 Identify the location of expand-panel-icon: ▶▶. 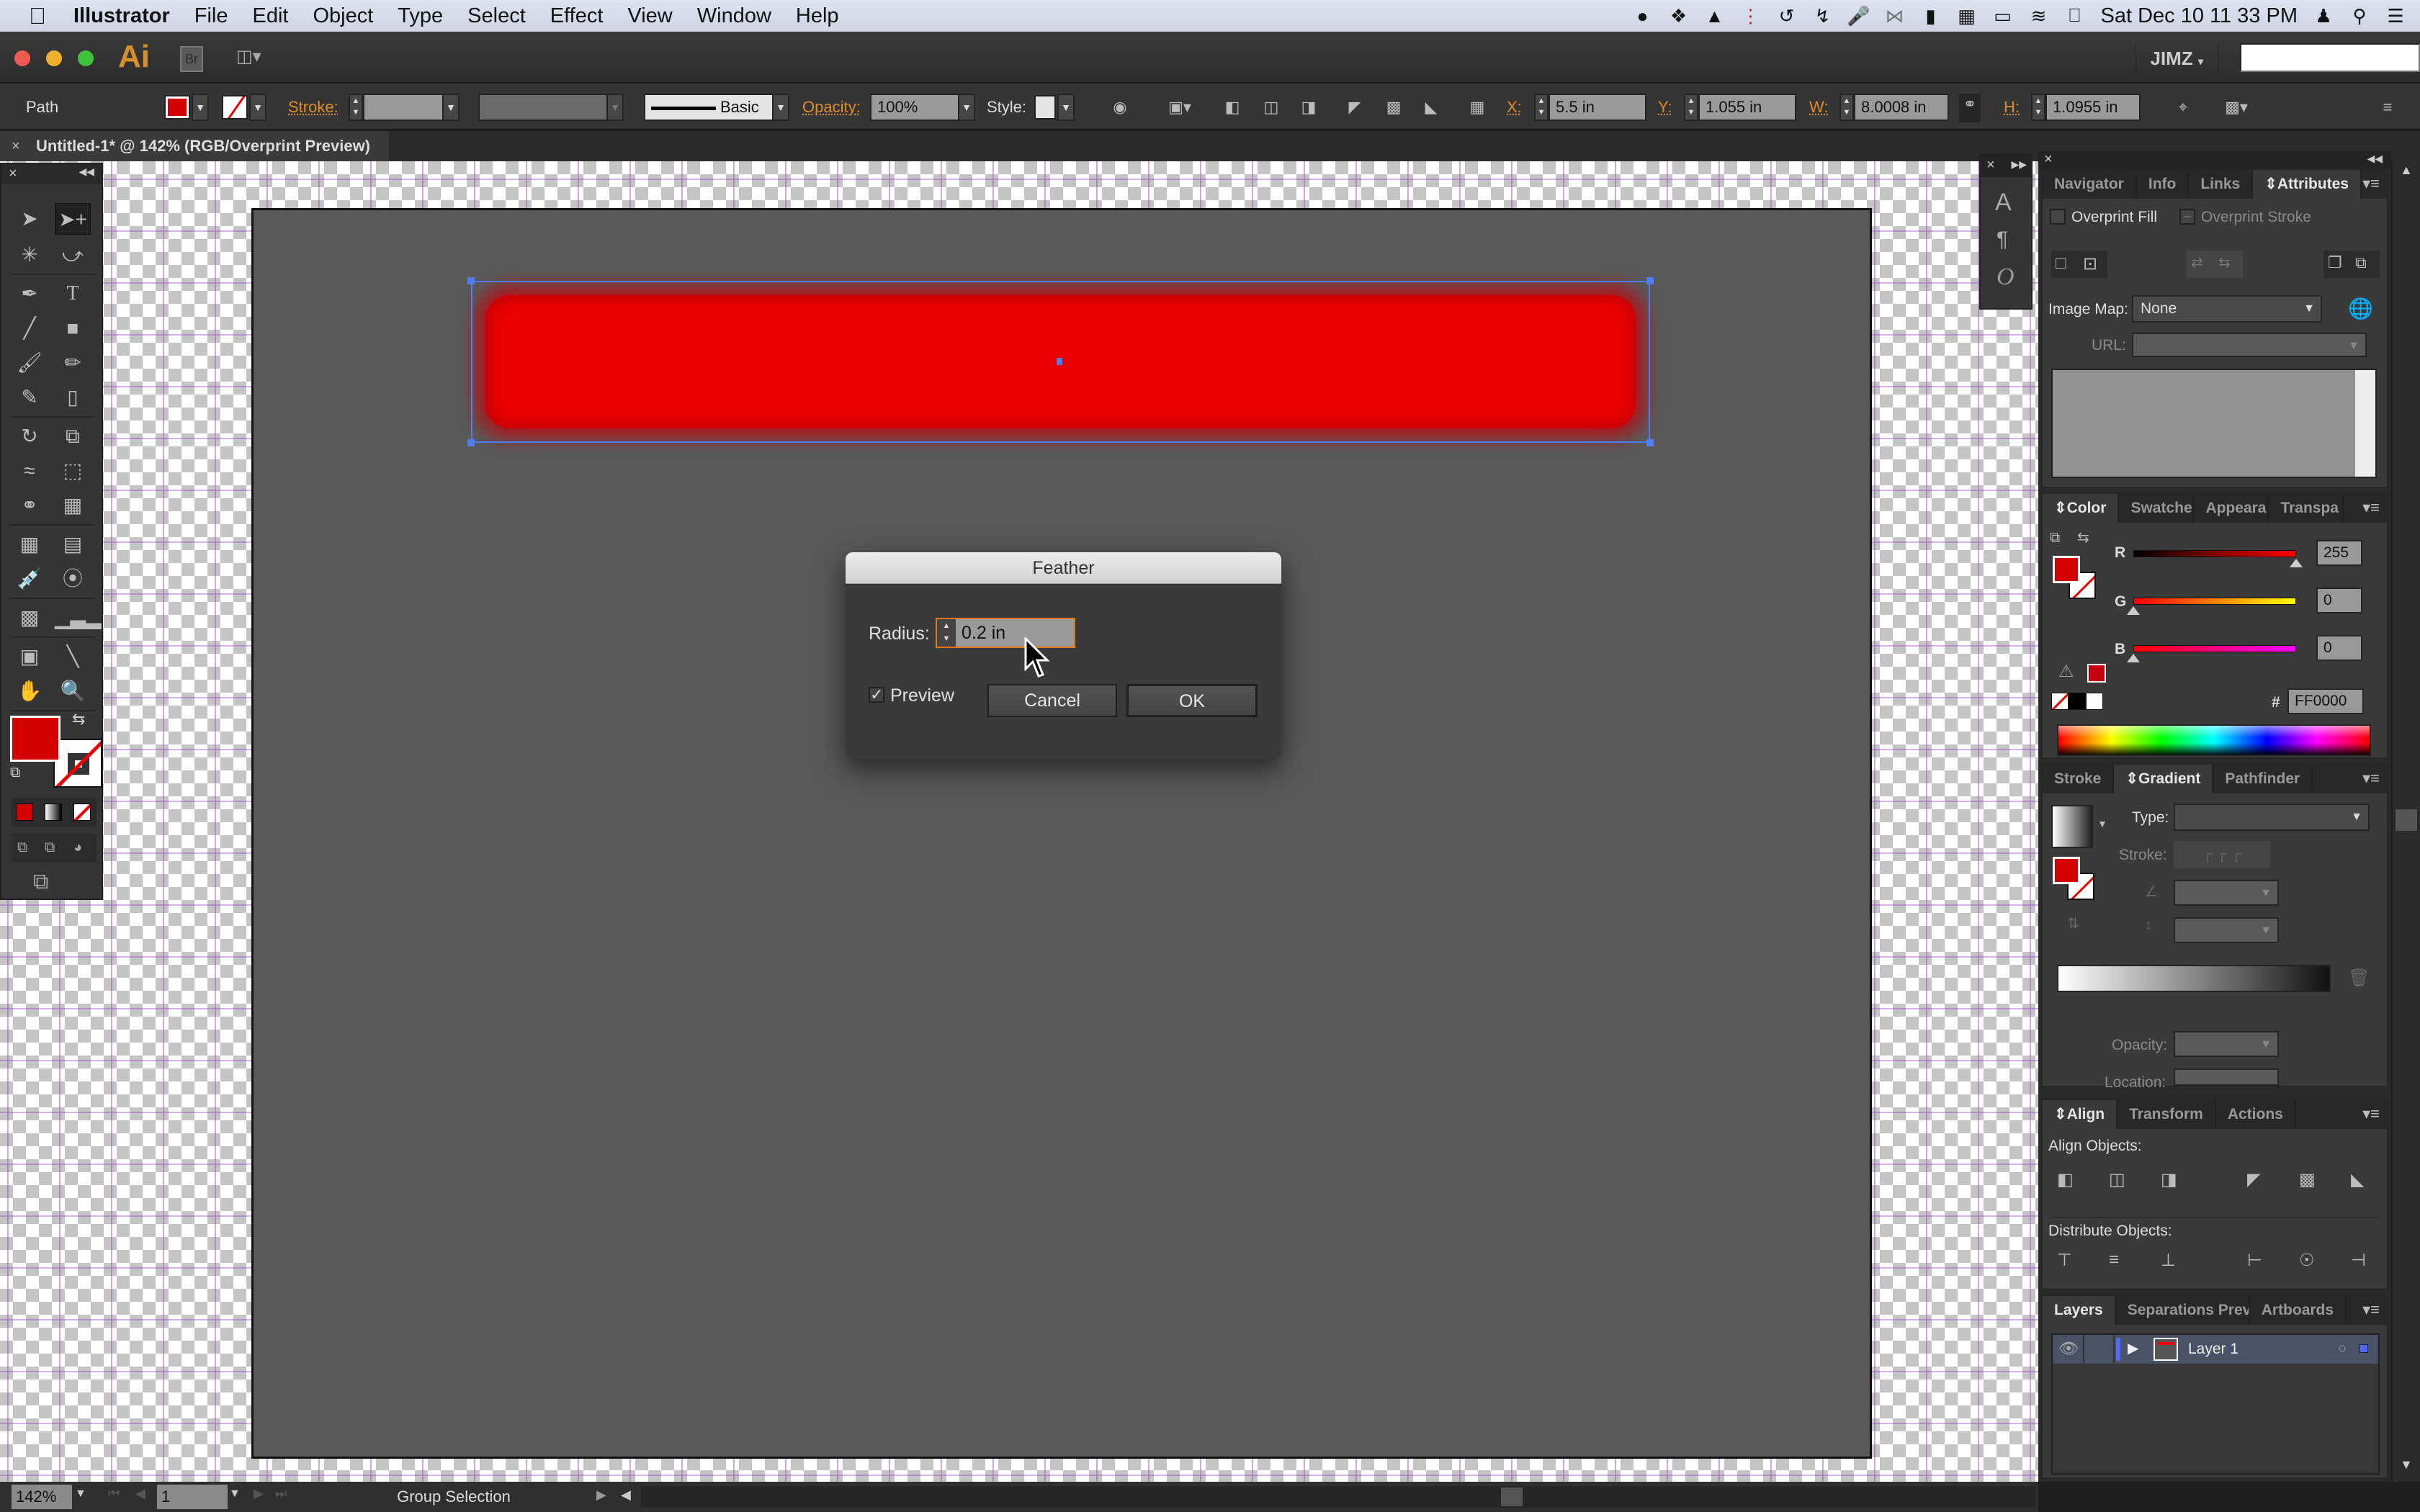
(2019, 164).